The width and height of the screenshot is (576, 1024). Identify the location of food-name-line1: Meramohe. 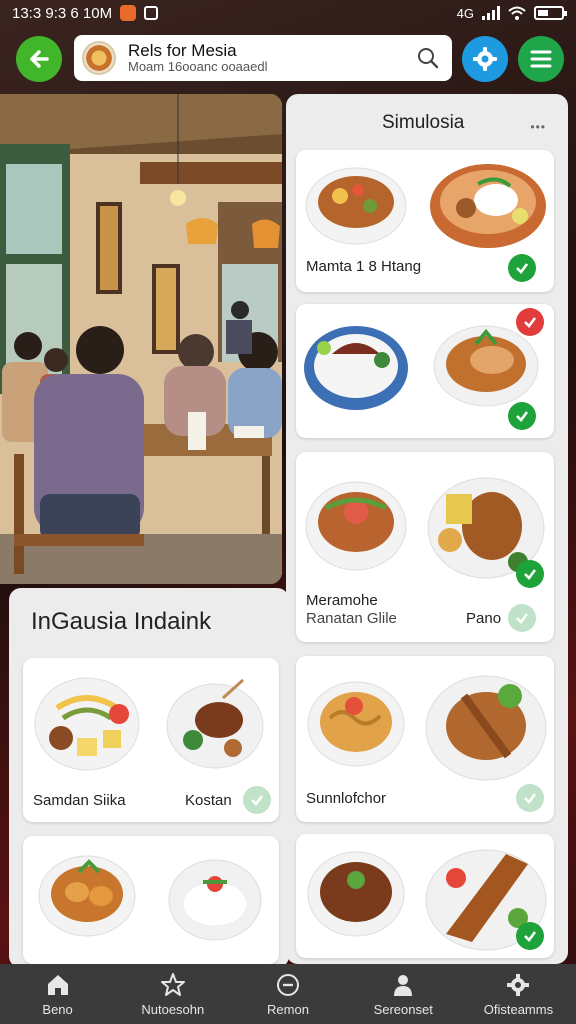
(342, 600).